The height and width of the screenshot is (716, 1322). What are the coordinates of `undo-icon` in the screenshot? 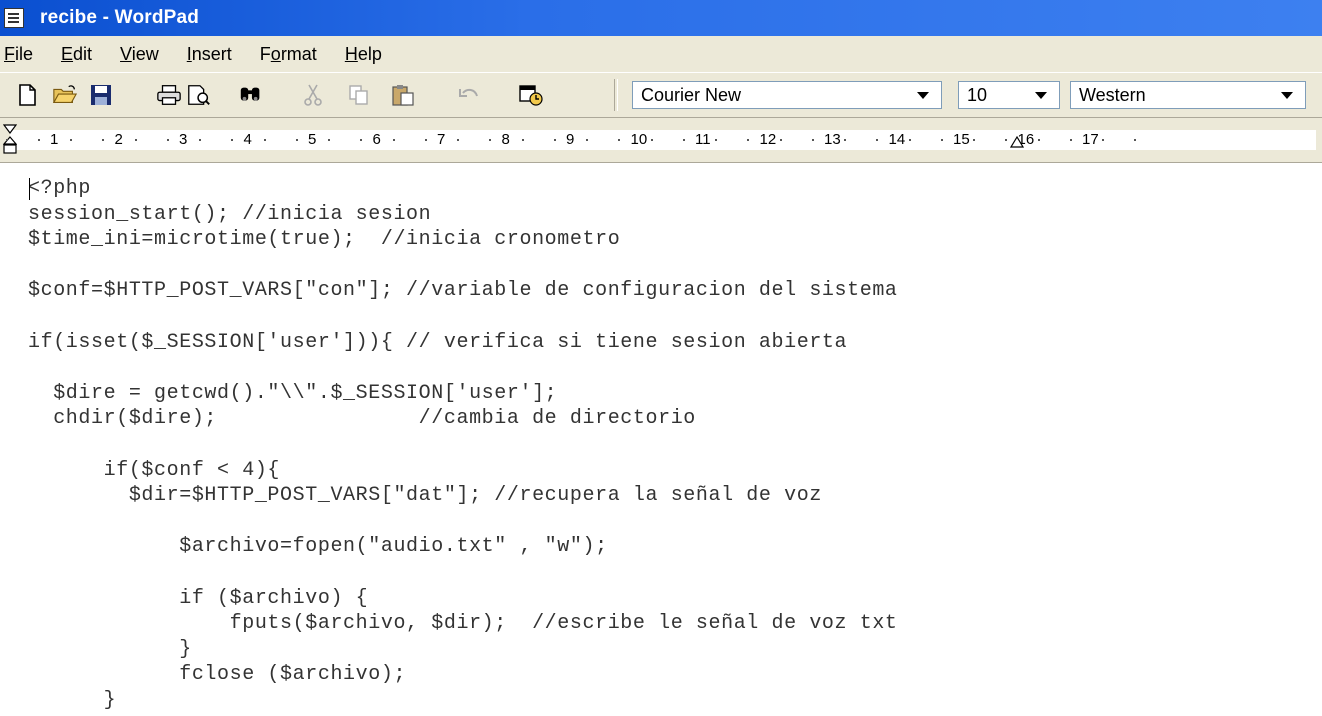 It's located at (469, 95).